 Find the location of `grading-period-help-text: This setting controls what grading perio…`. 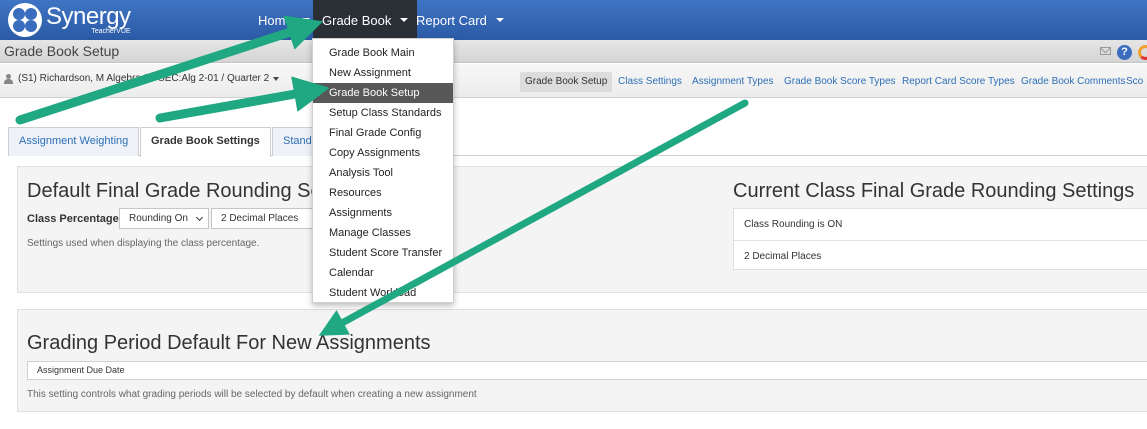

grading-period-help-text: This setting controls what grading perio… is located at coordinates (252, 394).